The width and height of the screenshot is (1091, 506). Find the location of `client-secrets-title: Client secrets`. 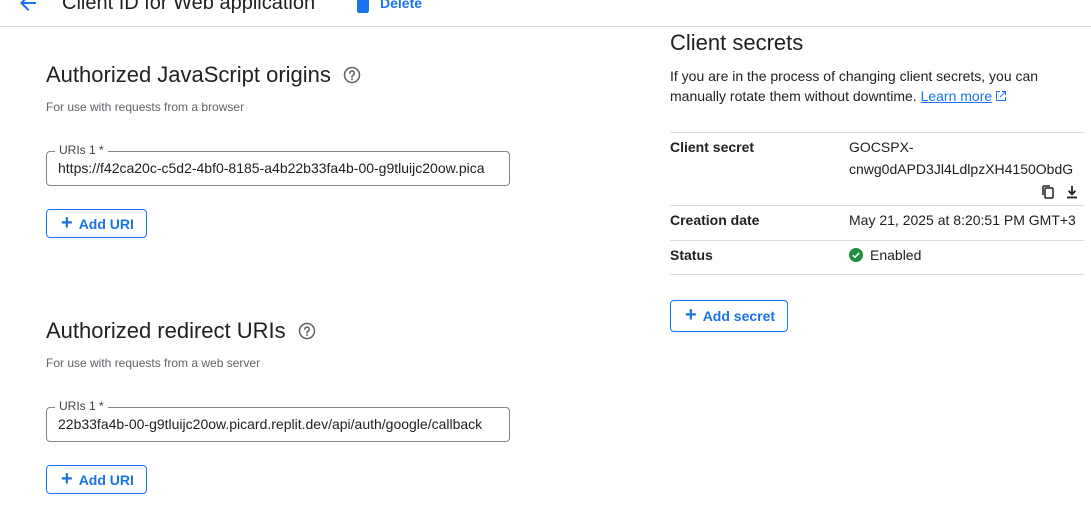

client-secrets-title: Client secrets is located at coordinates (737, 42).